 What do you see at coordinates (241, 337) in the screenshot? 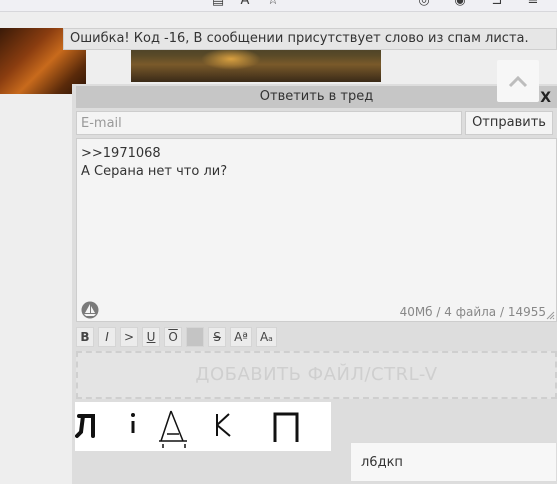
I see `superscript-button: Aª` at bounding box center [241, 337].